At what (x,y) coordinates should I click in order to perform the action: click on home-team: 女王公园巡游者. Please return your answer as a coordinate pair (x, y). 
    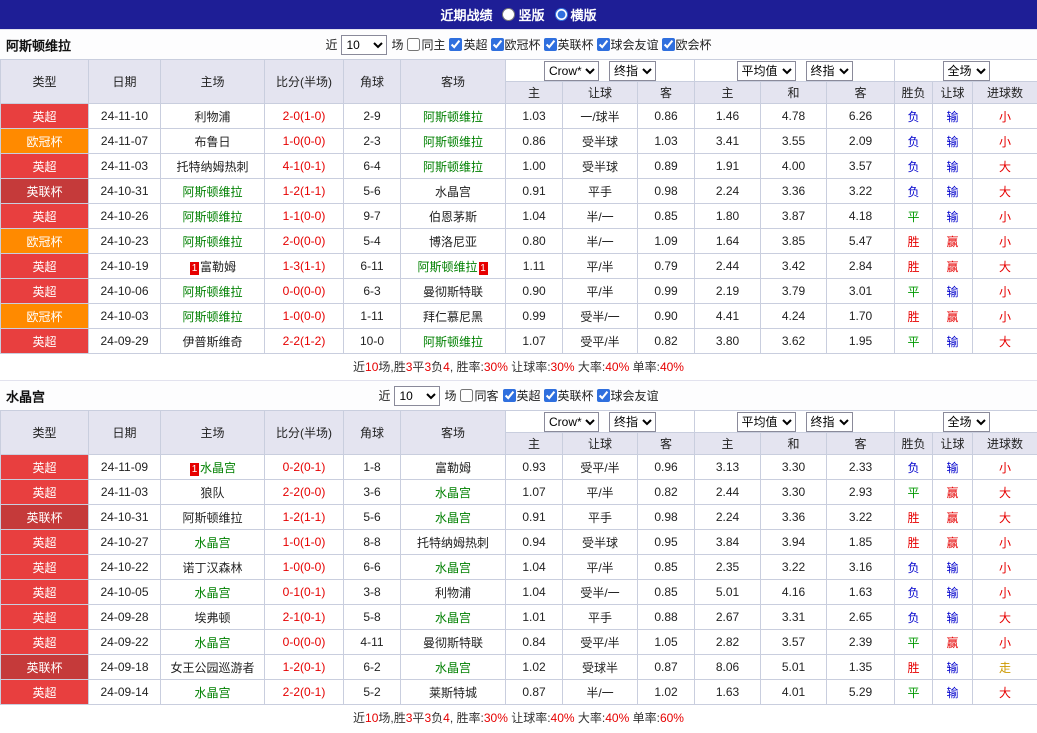
    Looking at the image, I should click on (212, 667).